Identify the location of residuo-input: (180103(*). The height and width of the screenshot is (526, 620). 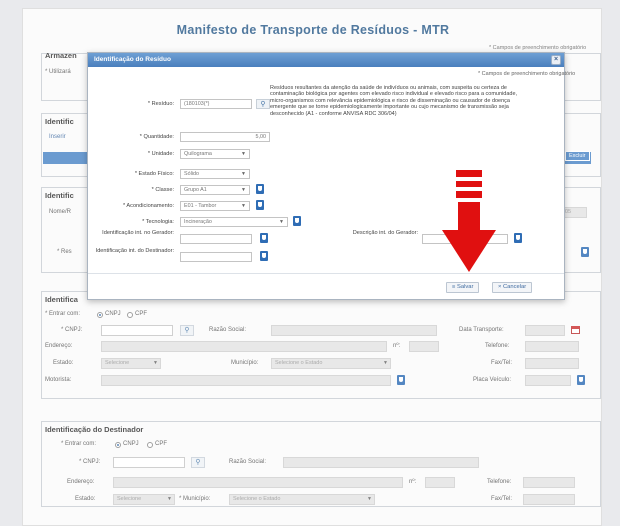
(216, 104).